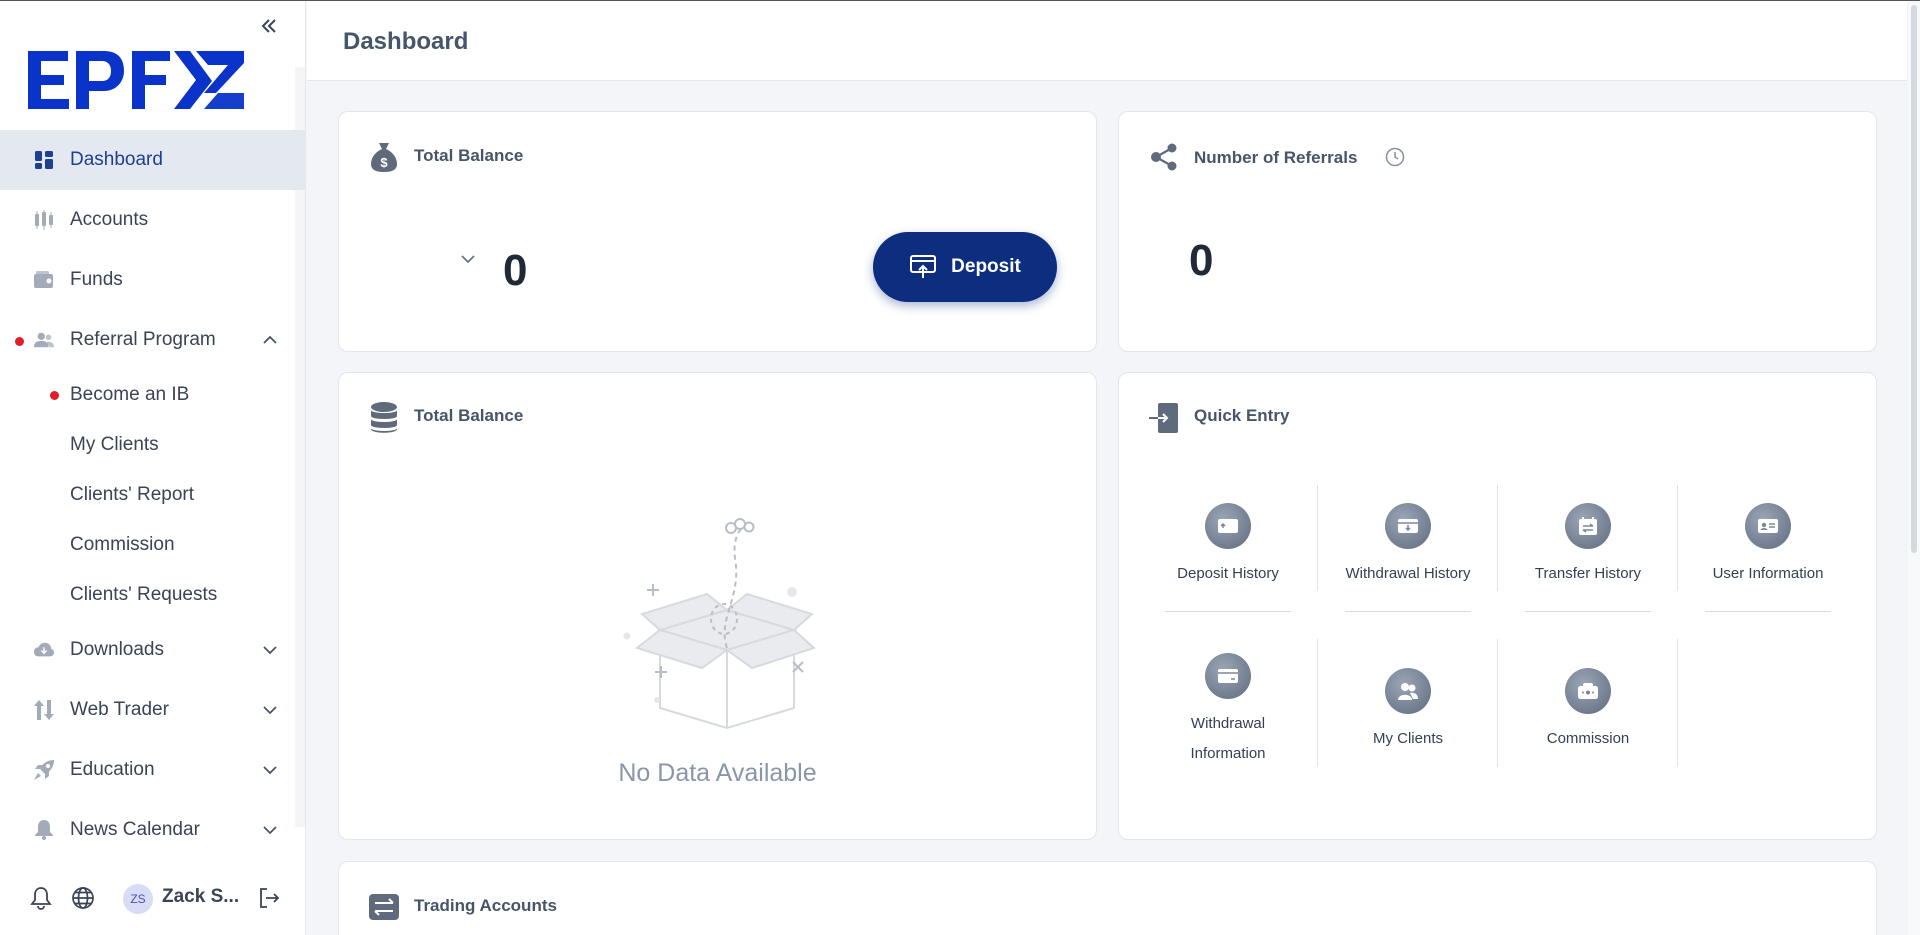  I want to click on notification-dot, so click(19, 341).